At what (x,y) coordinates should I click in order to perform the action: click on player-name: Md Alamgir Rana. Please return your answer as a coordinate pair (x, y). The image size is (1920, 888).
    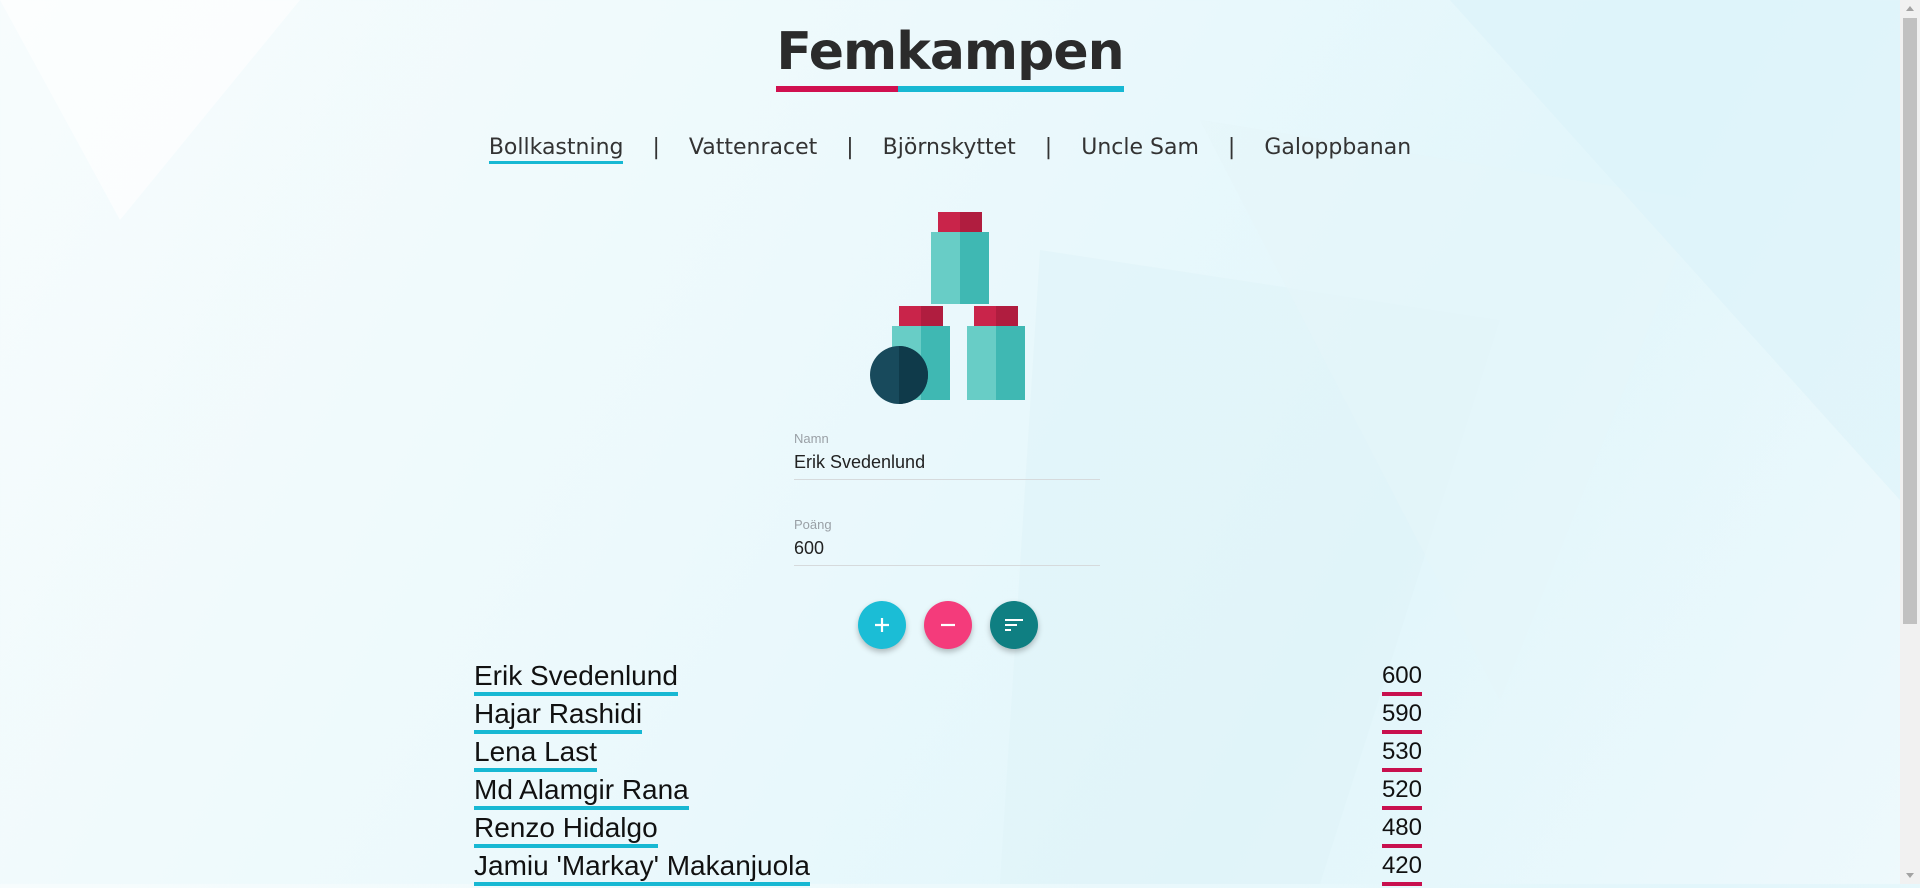
    Looking at the image, I should click on (581, 792).